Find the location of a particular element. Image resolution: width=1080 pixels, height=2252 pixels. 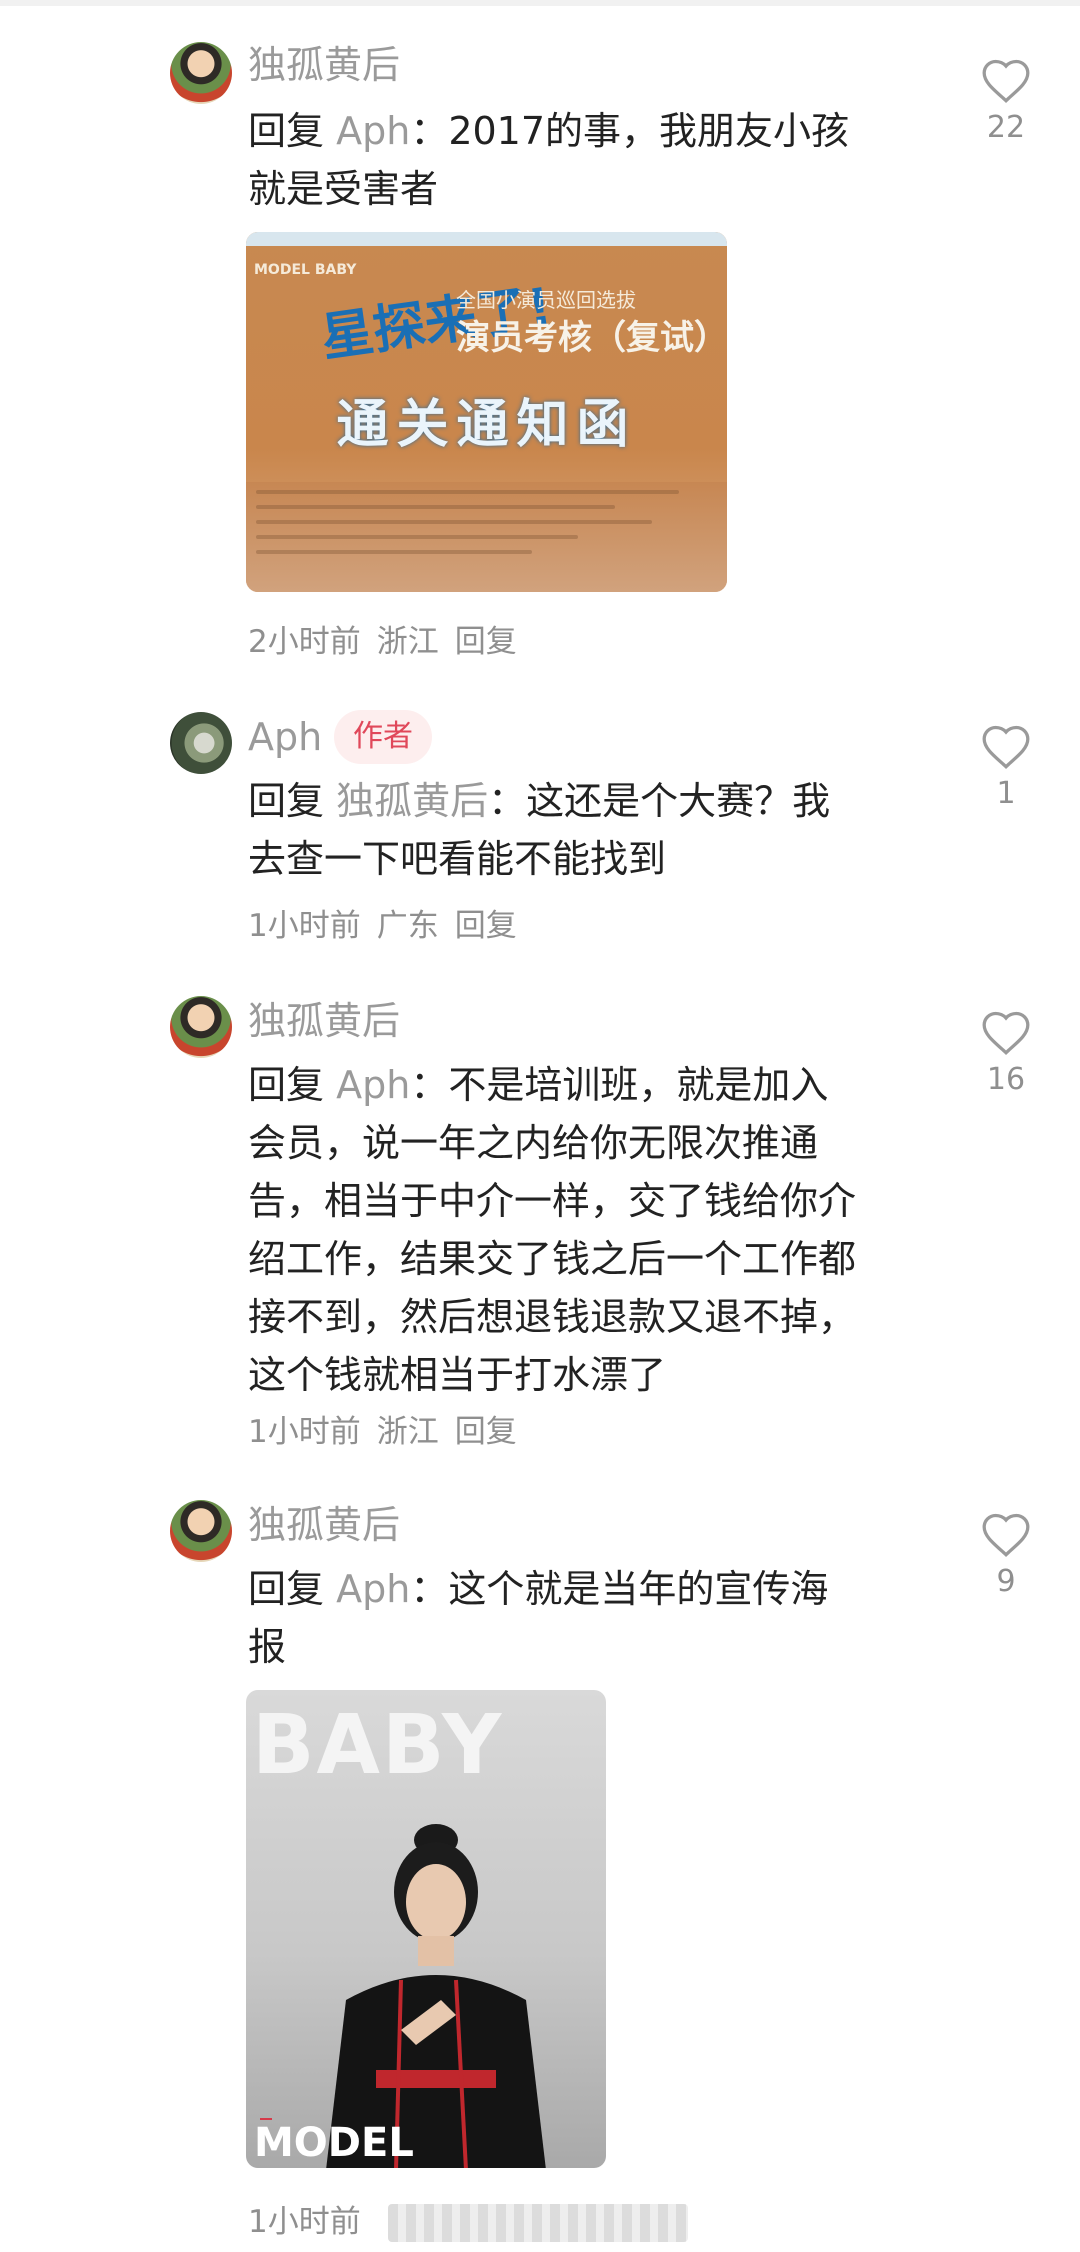

comment-meta: 2小时前 浙江 回复 is located at coordinates (390, 642).